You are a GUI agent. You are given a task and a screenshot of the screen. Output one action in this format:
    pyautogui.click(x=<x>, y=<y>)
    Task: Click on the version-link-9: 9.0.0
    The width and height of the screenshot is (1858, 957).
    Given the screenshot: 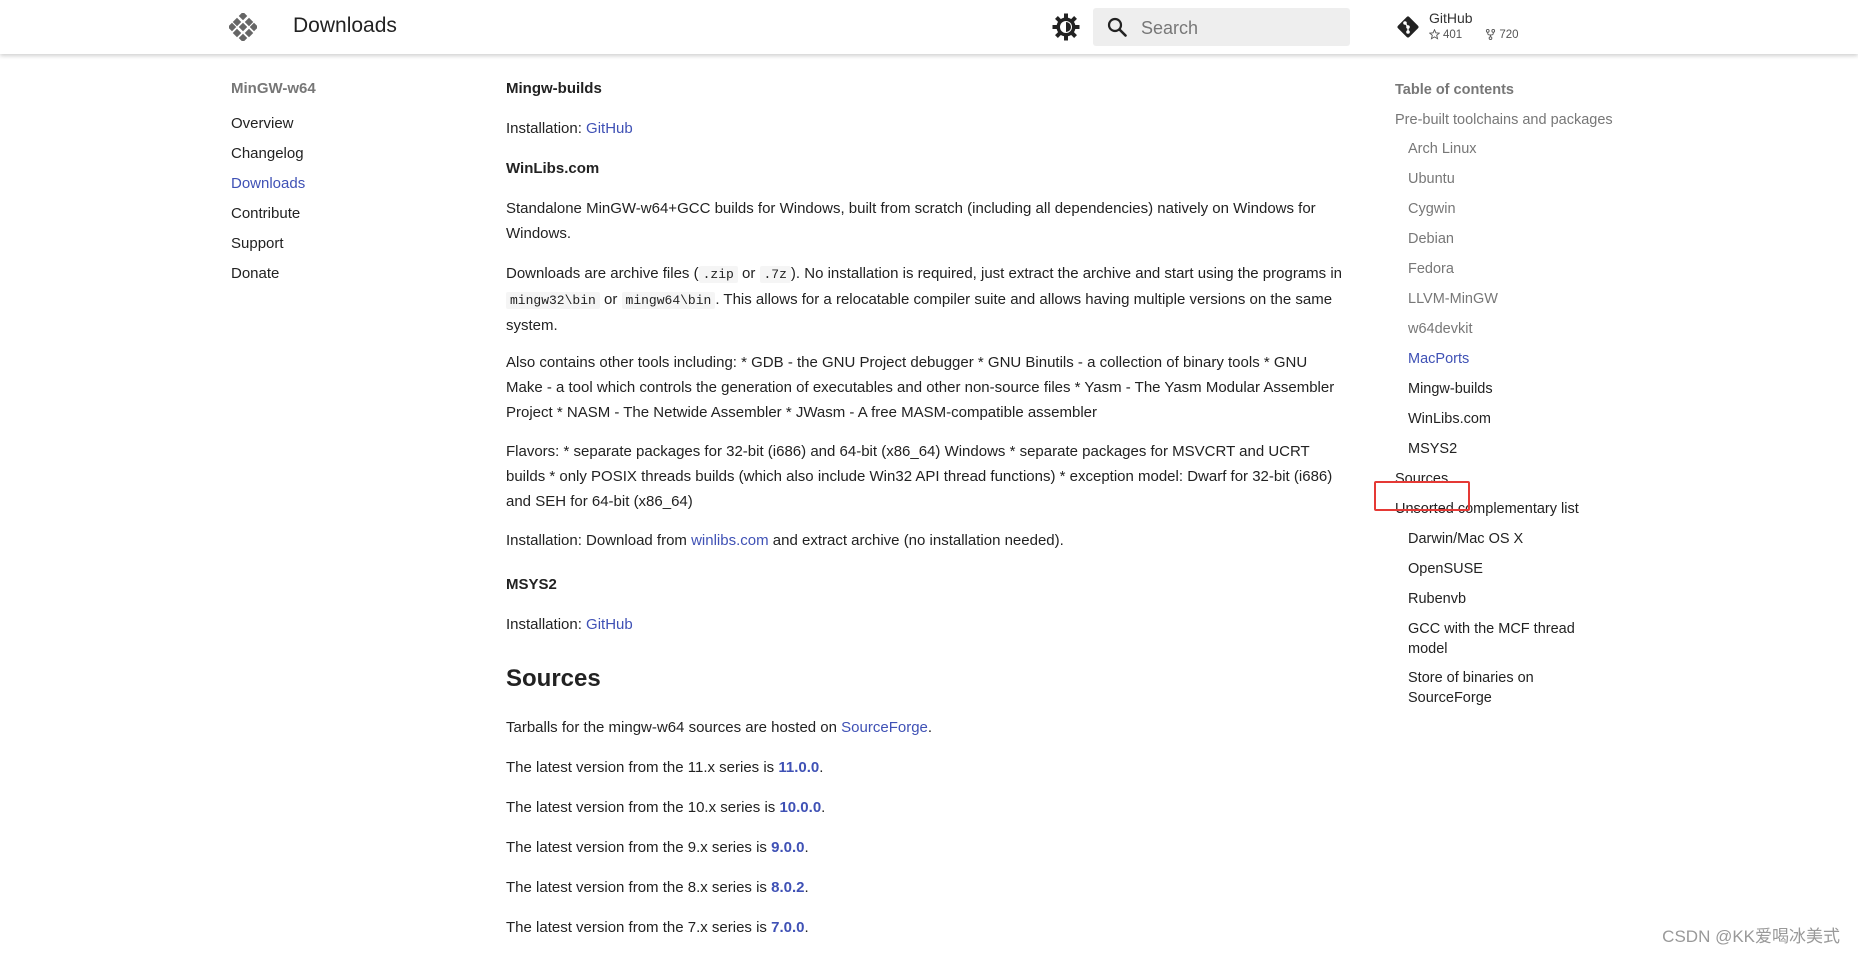 What is the action you would take?
    pyautogui.click(x=787, y=847)
    